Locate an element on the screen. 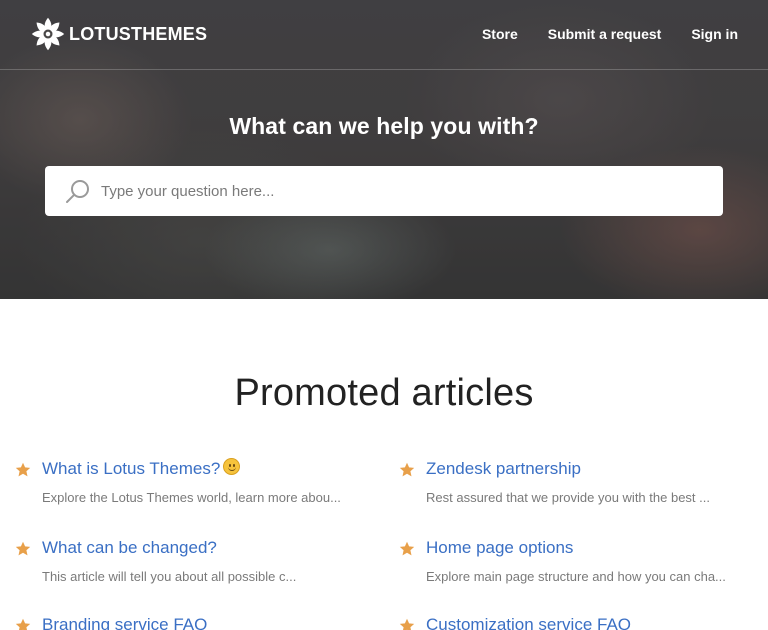 The image size is (768, 630). article-link: What is Lotus Themes? is located at coordinates (212, 469).